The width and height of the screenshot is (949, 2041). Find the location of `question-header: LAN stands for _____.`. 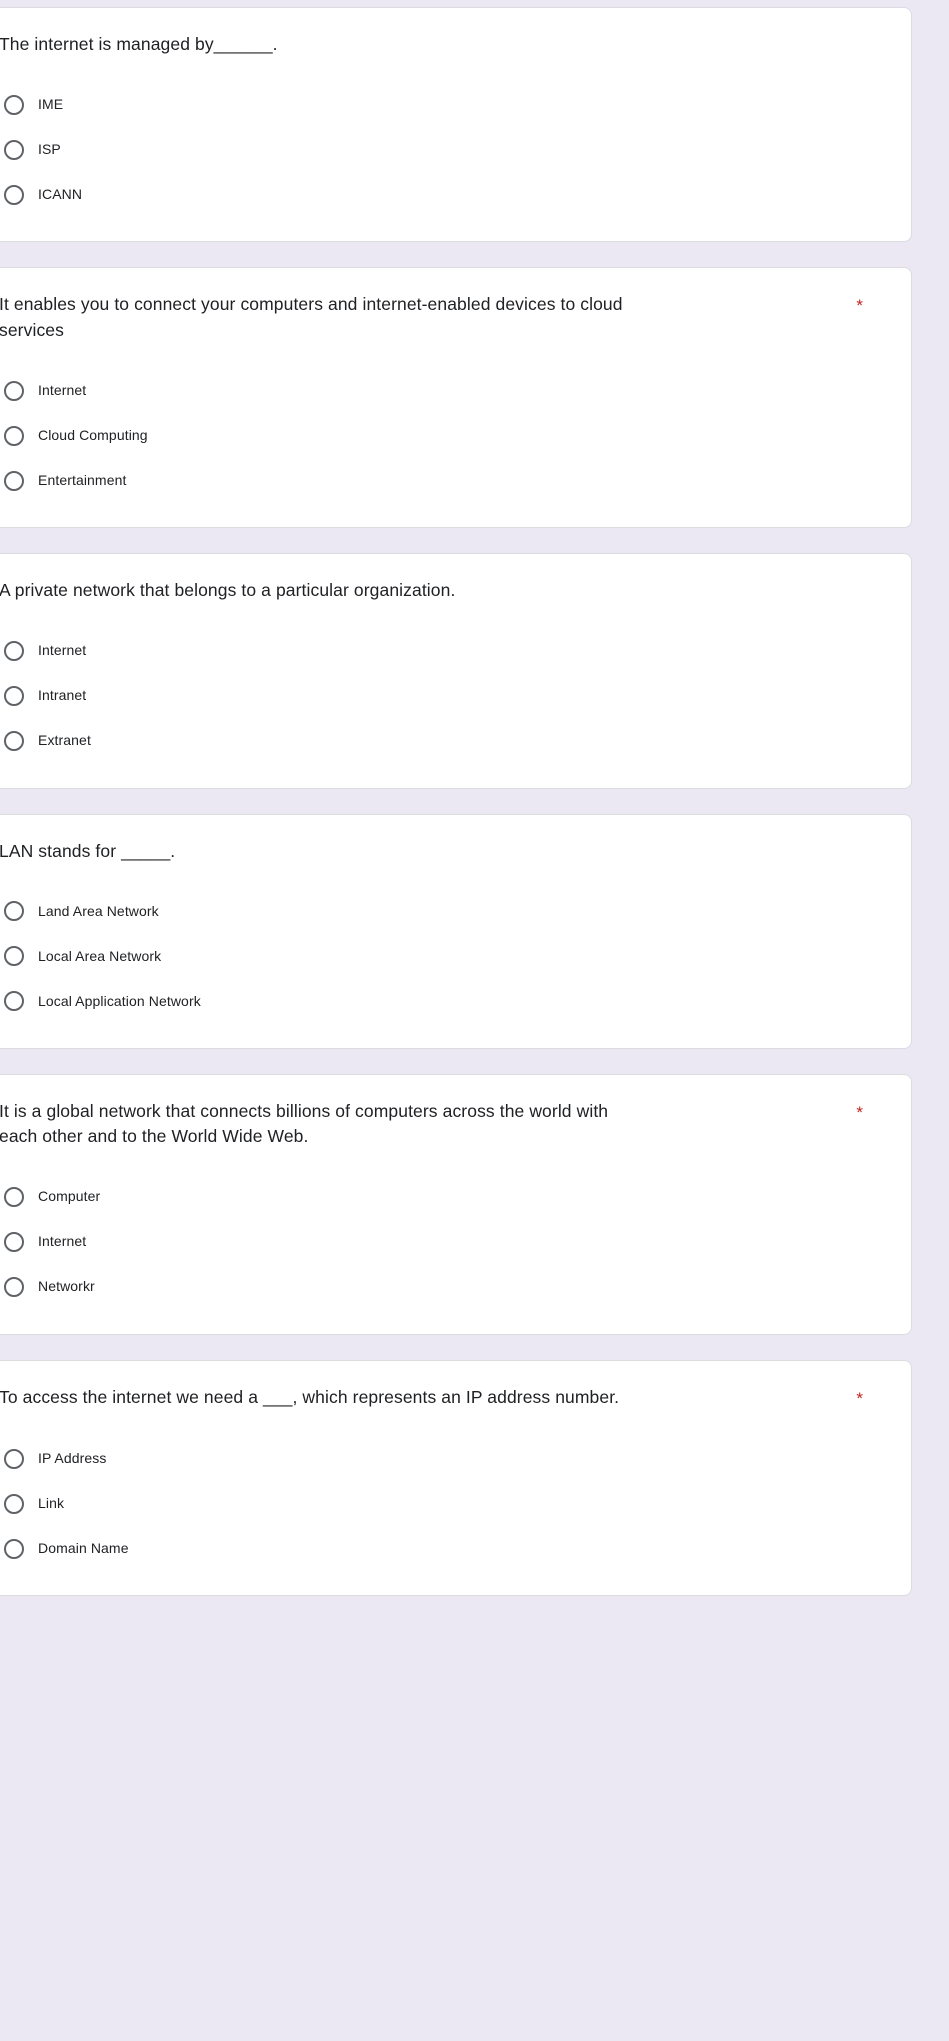

question-header: LAN stands for _____. is located at coordinates (443, 851).